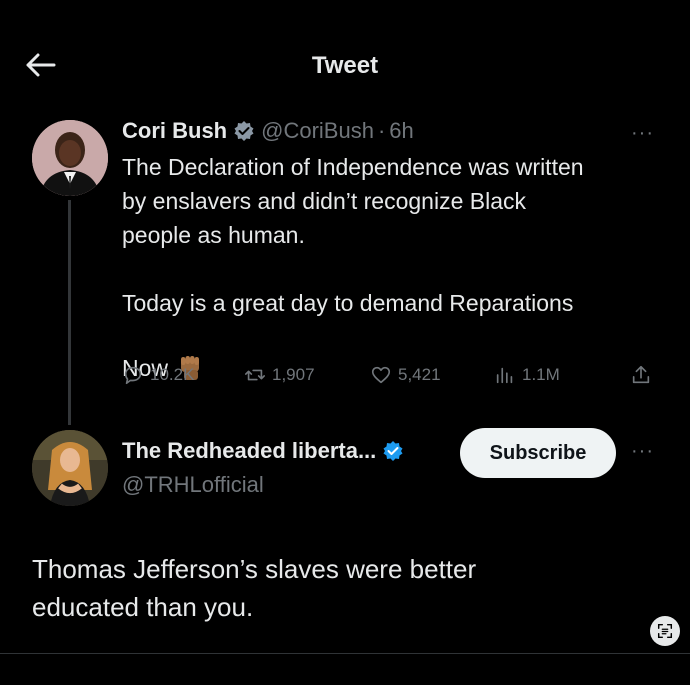 The width and height of the screenshot is (690, 685). Describe the element at coordinates (255, 375) in the screenshot. I see `retweet-icon` at that location.